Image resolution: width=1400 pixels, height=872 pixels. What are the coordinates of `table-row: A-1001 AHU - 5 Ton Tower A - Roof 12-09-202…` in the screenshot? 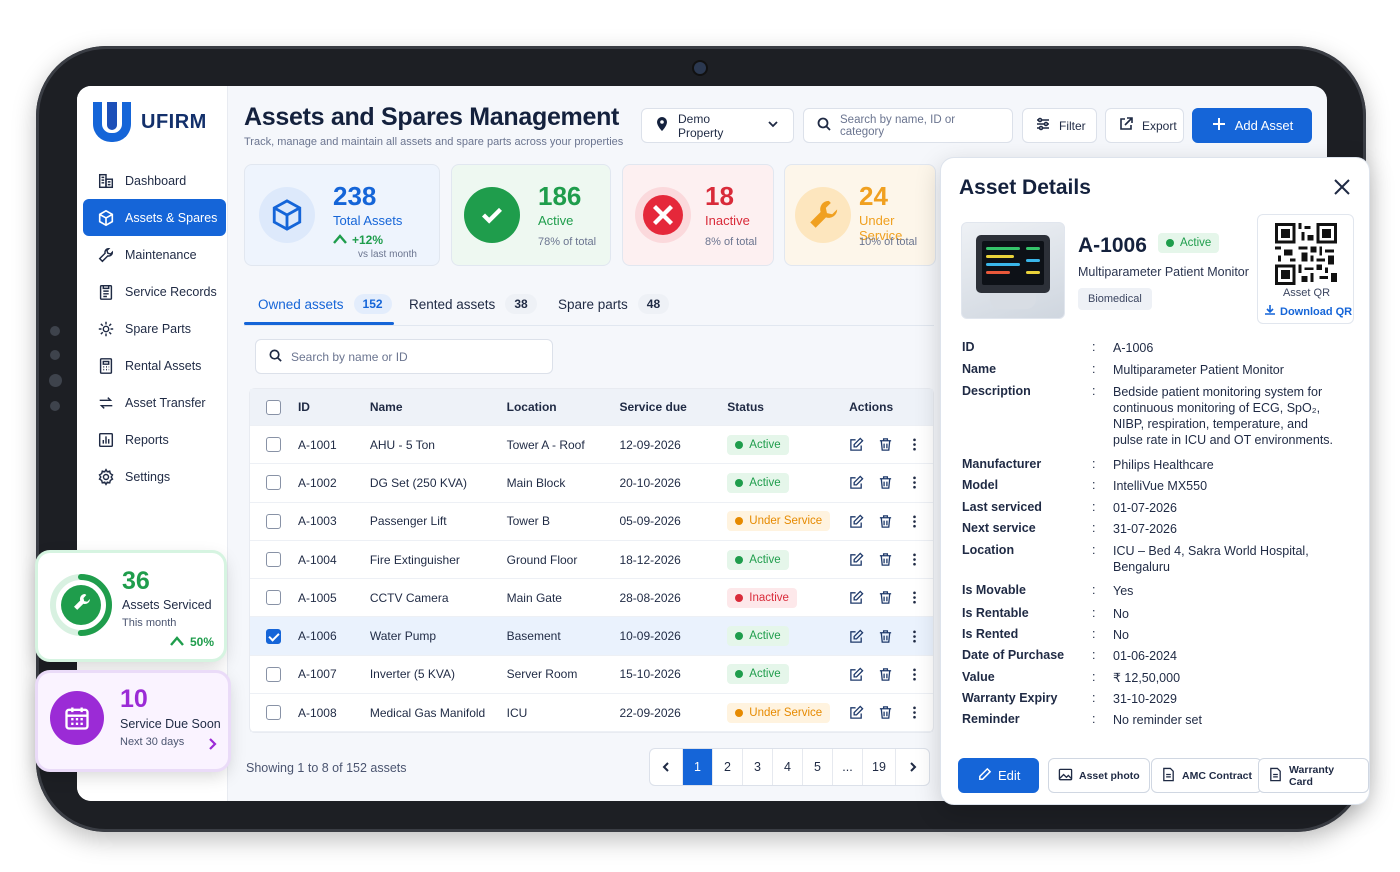 It's located at (591, 445).